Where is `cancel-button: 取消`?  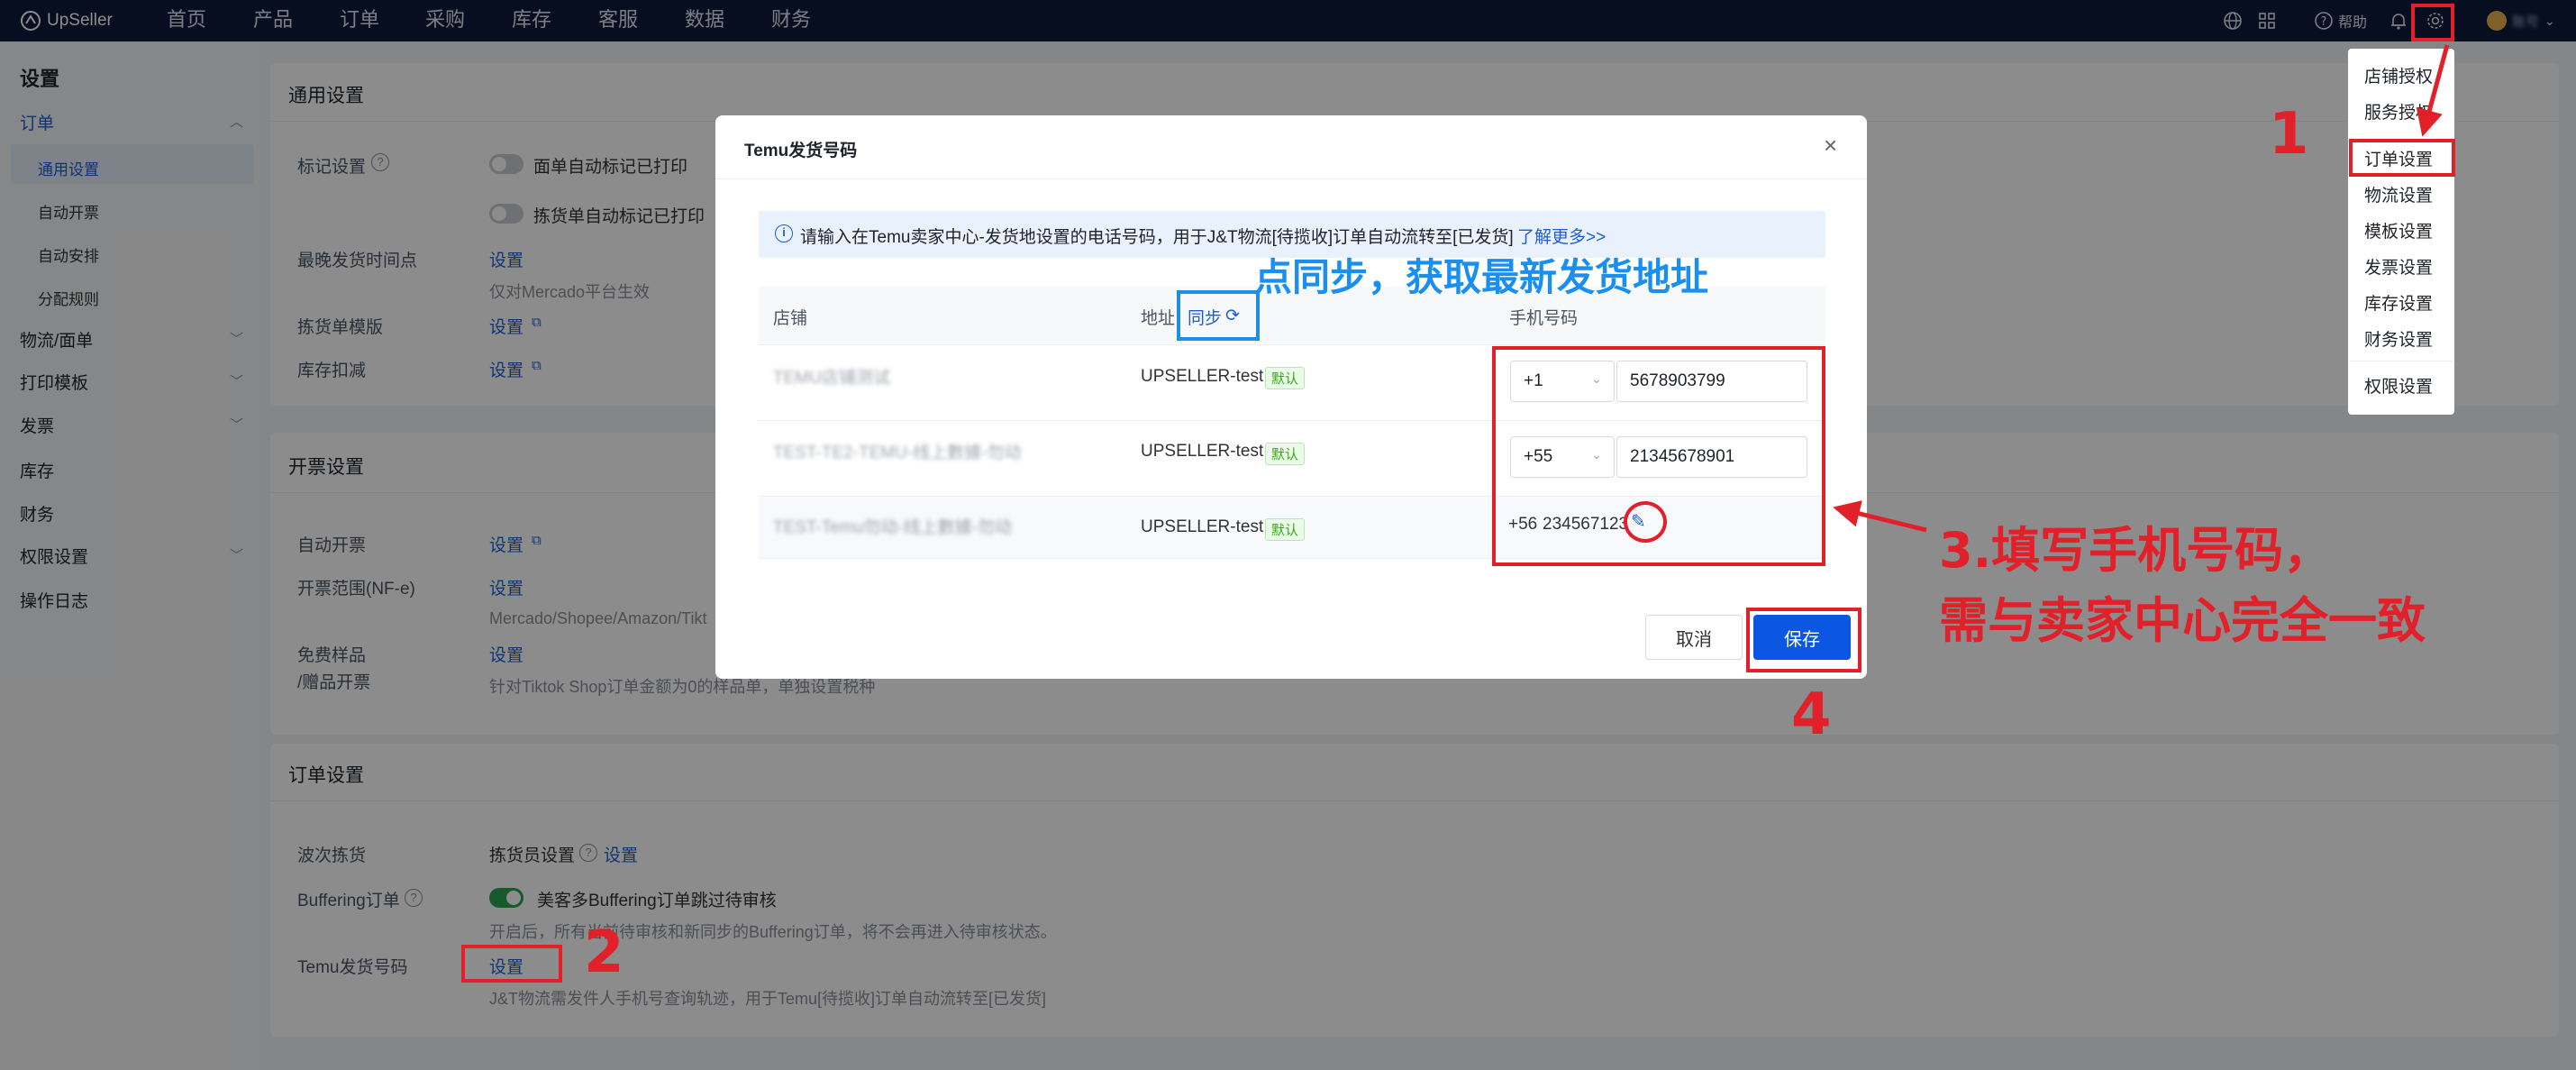 cancel-button: 取消 is located at coordinates (1694, 637).